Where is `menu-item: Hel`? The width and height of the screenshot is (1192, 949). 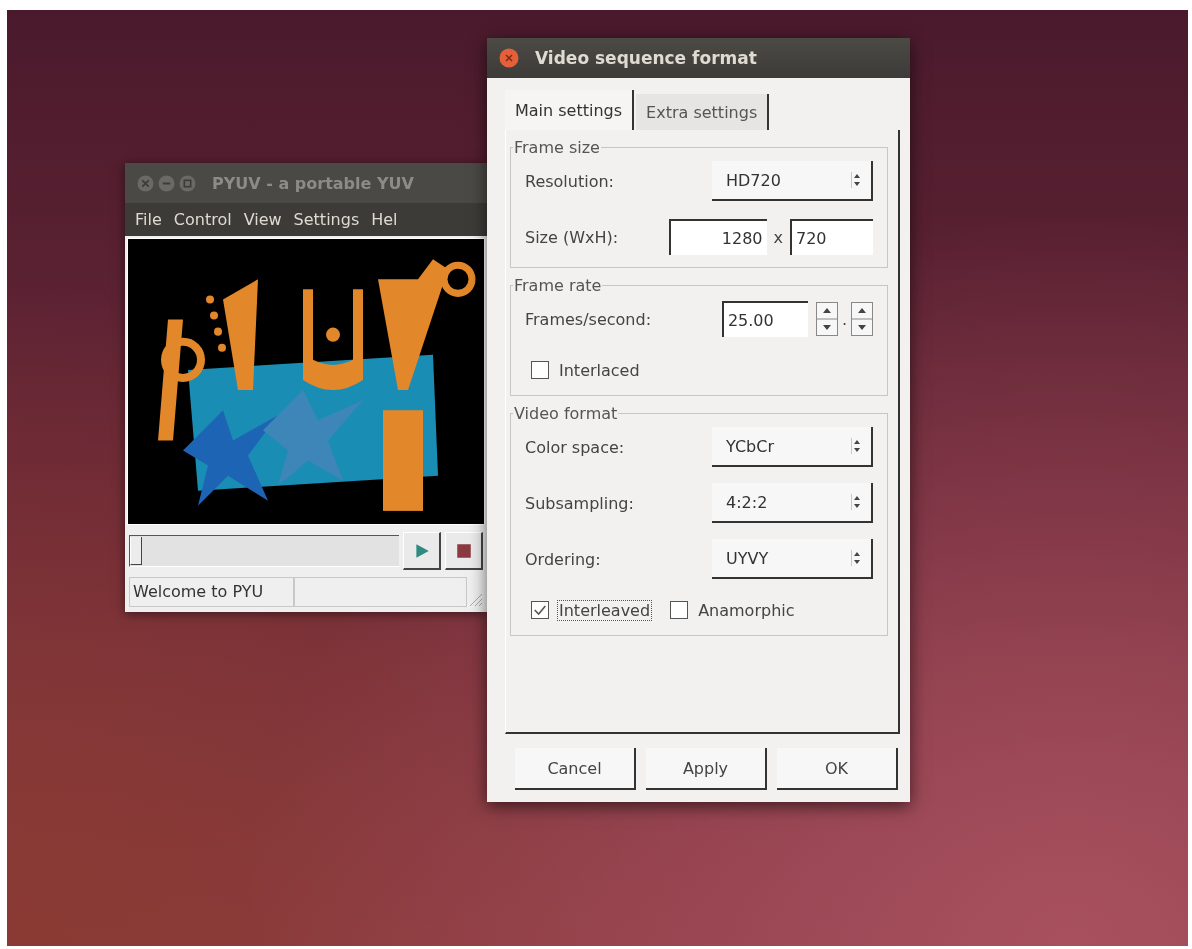 menu-item: Hel is located at coordinates (384, 219).